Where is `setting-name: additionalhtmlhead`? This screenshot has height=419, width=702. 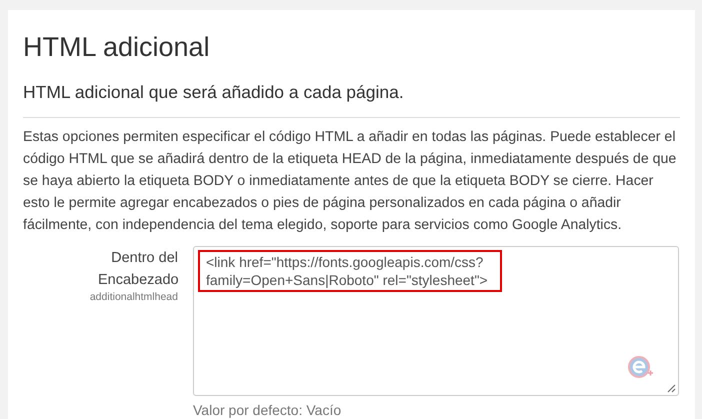
setting-name: additionalhtmlhead is located at coordinates (134, 297).